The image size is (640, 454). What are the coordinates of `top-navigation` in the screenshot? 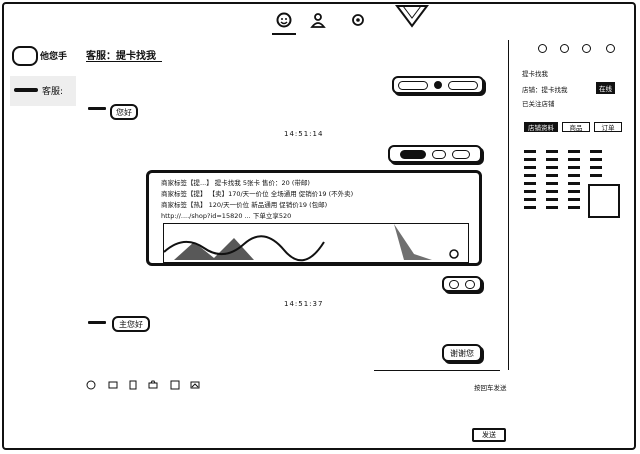 It's located at (320, 19).